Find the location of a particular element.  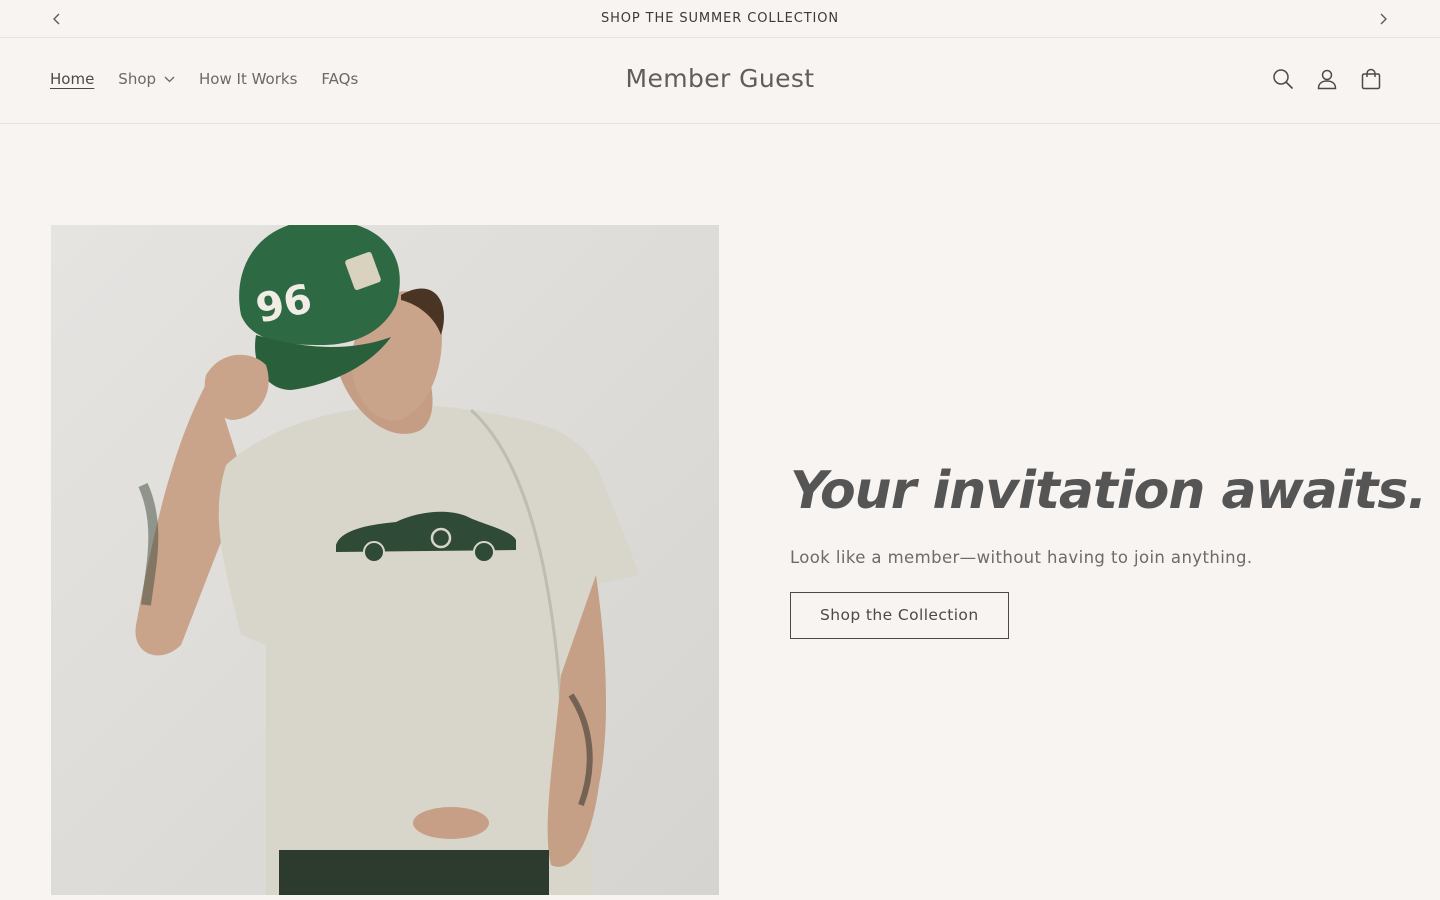

shop-collection-button: Shop the Collection is located at coordinates (899, 615).